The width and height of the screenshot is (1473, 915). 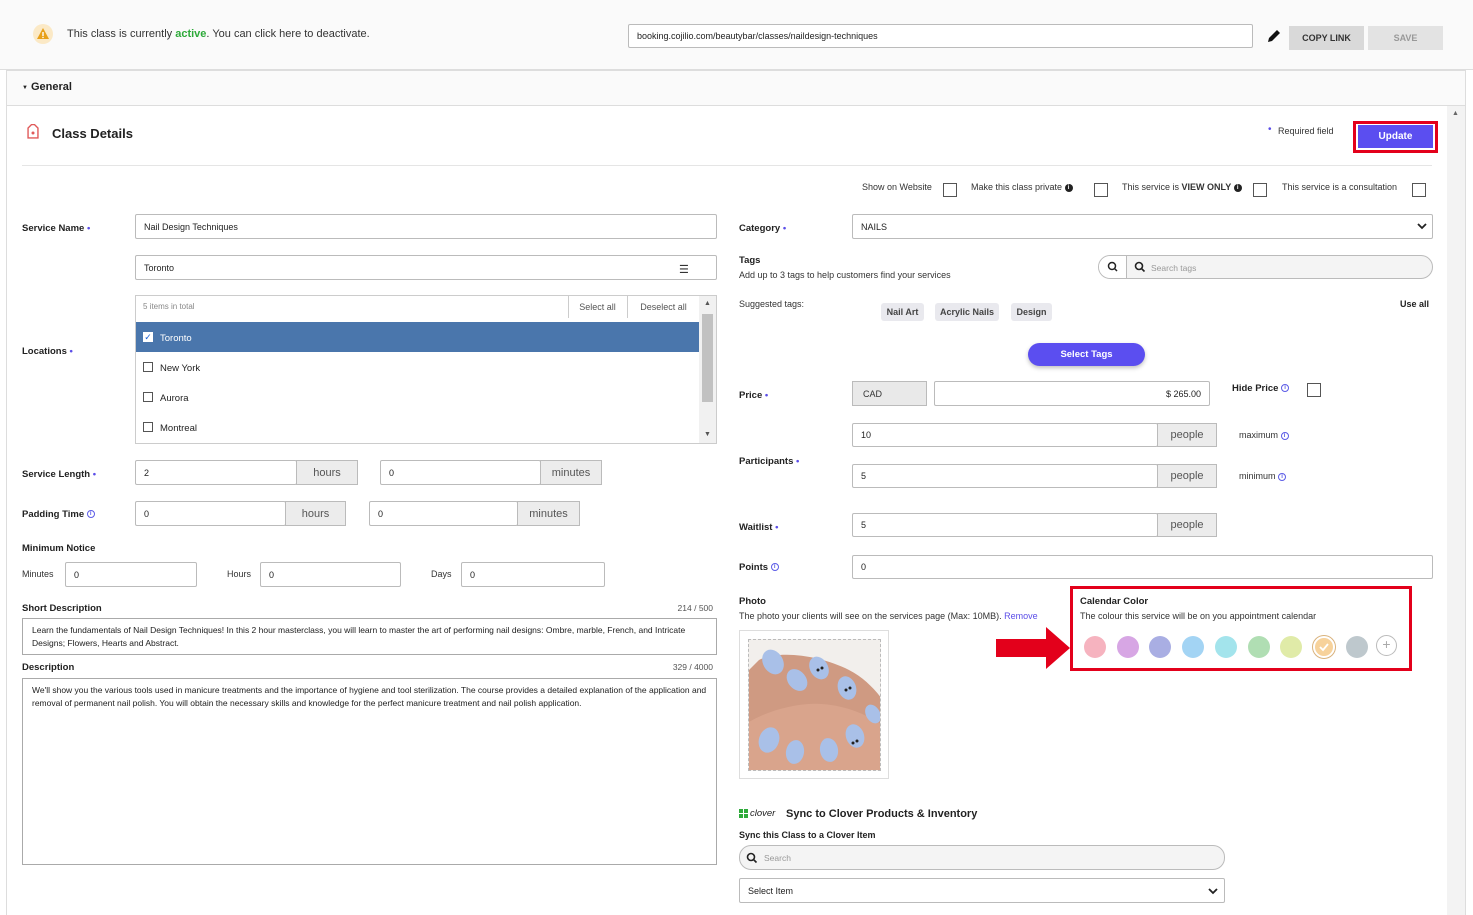 I want to click on calendar-color-label: Calendar Color, so click(x=1114, y=601).